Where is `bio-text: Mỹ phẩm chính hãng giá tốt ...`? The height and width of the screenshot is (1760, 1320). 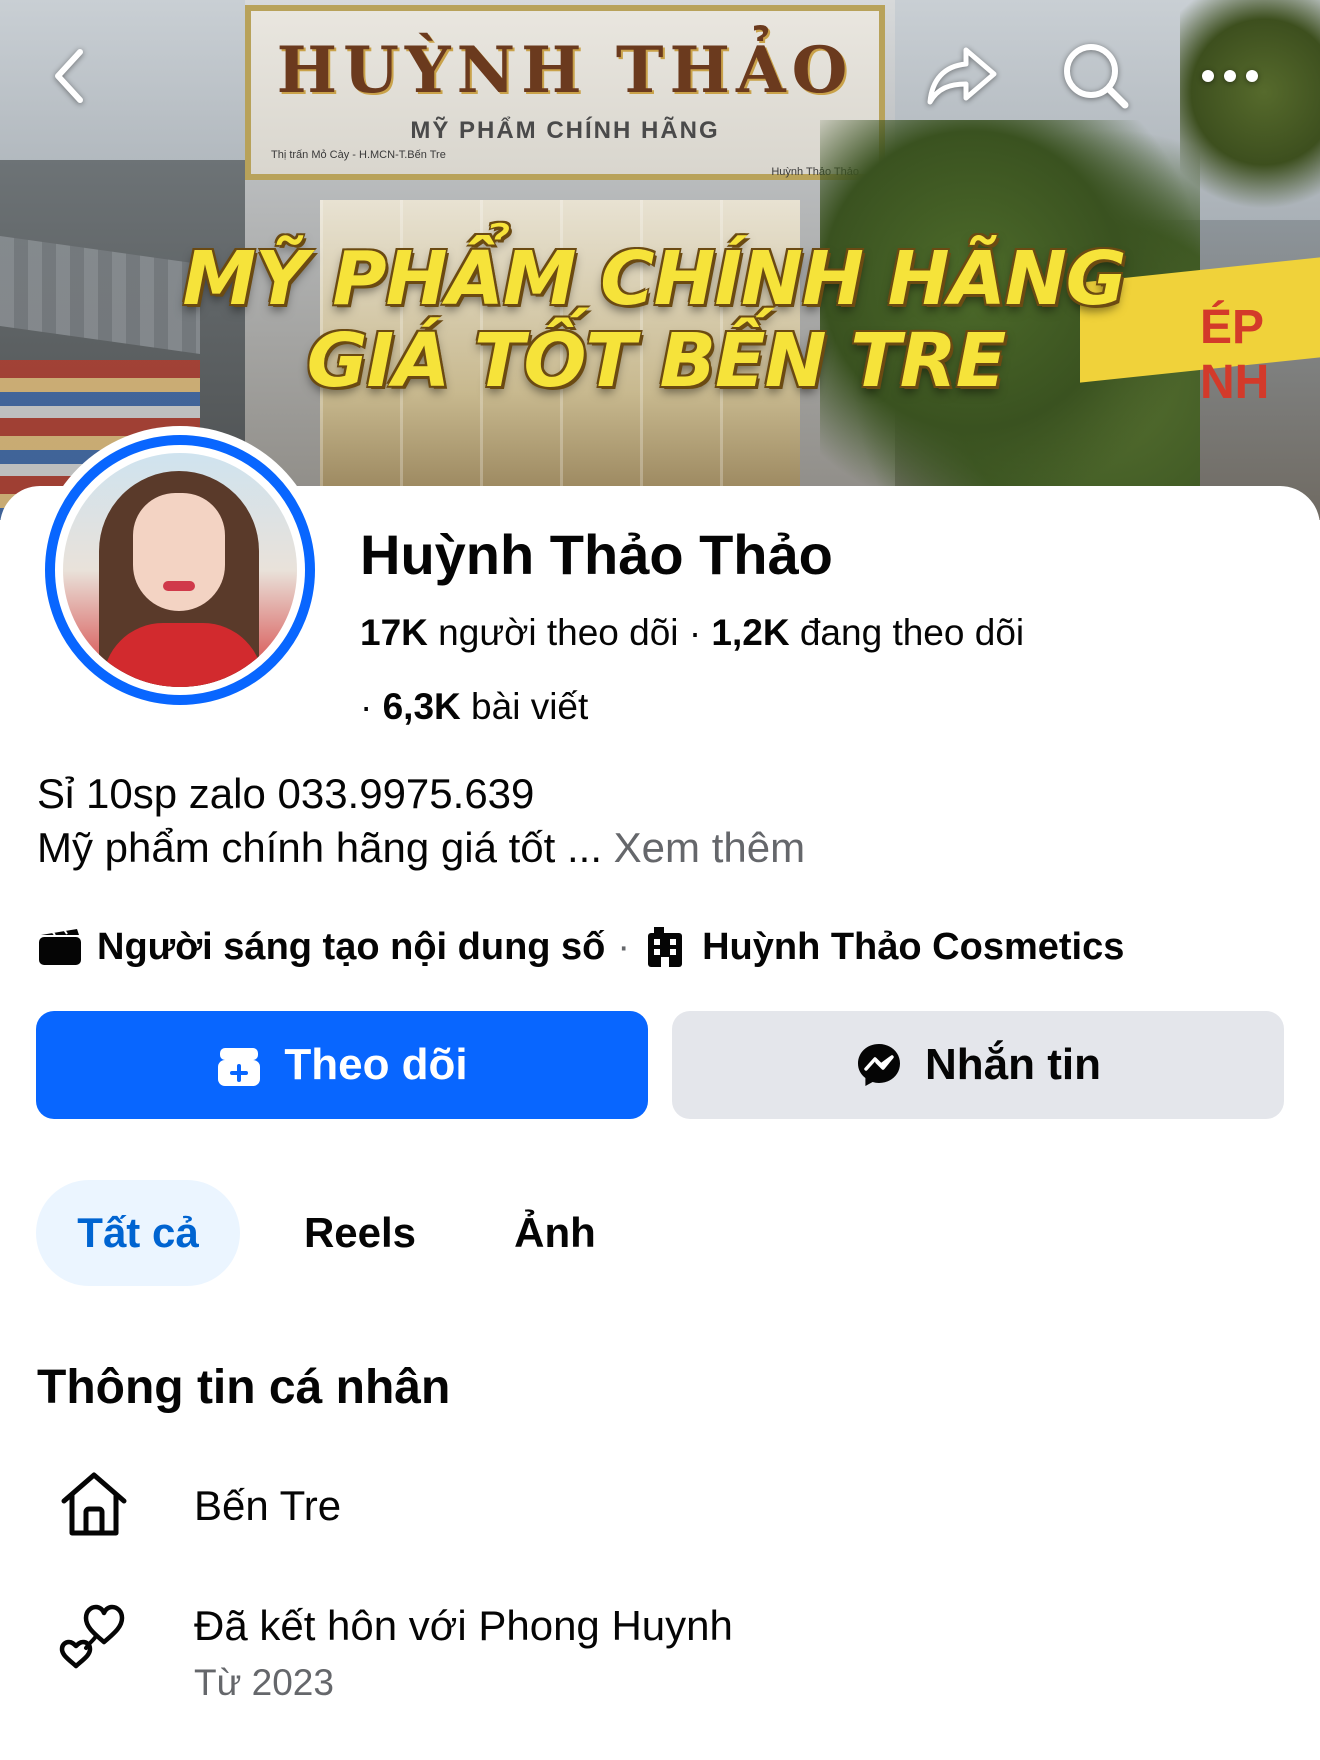
bio-text: Mỹ phẩm chính hãng giá tốt ... is located at coordinates (319, 847).